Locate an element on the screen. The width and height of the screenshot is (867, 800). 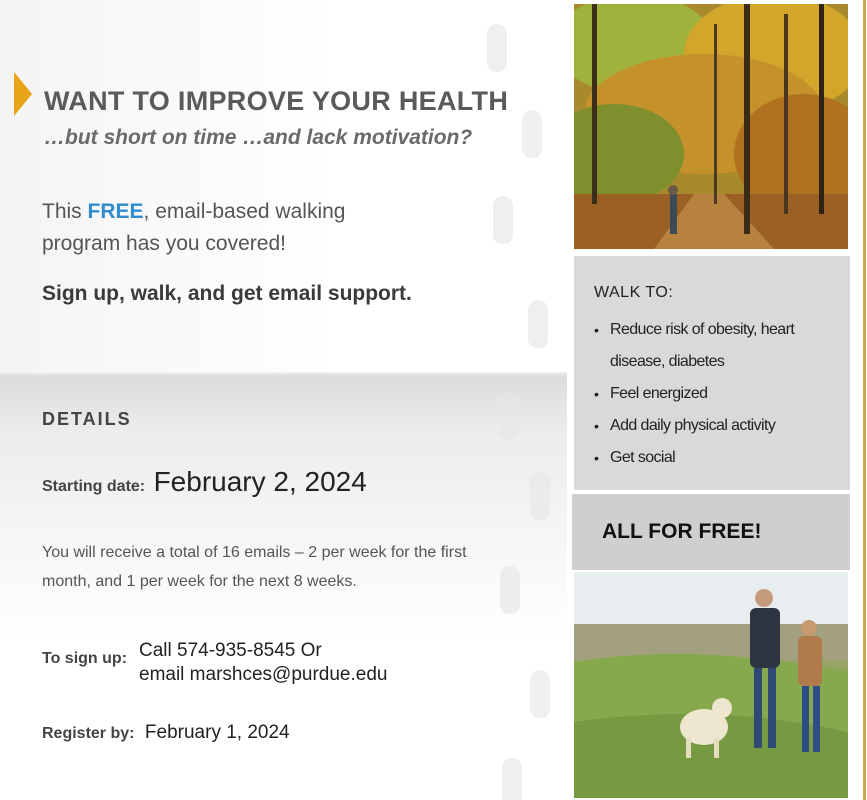
register-row: Register by: February 1, 2024 is located at coordinates (166, 733).